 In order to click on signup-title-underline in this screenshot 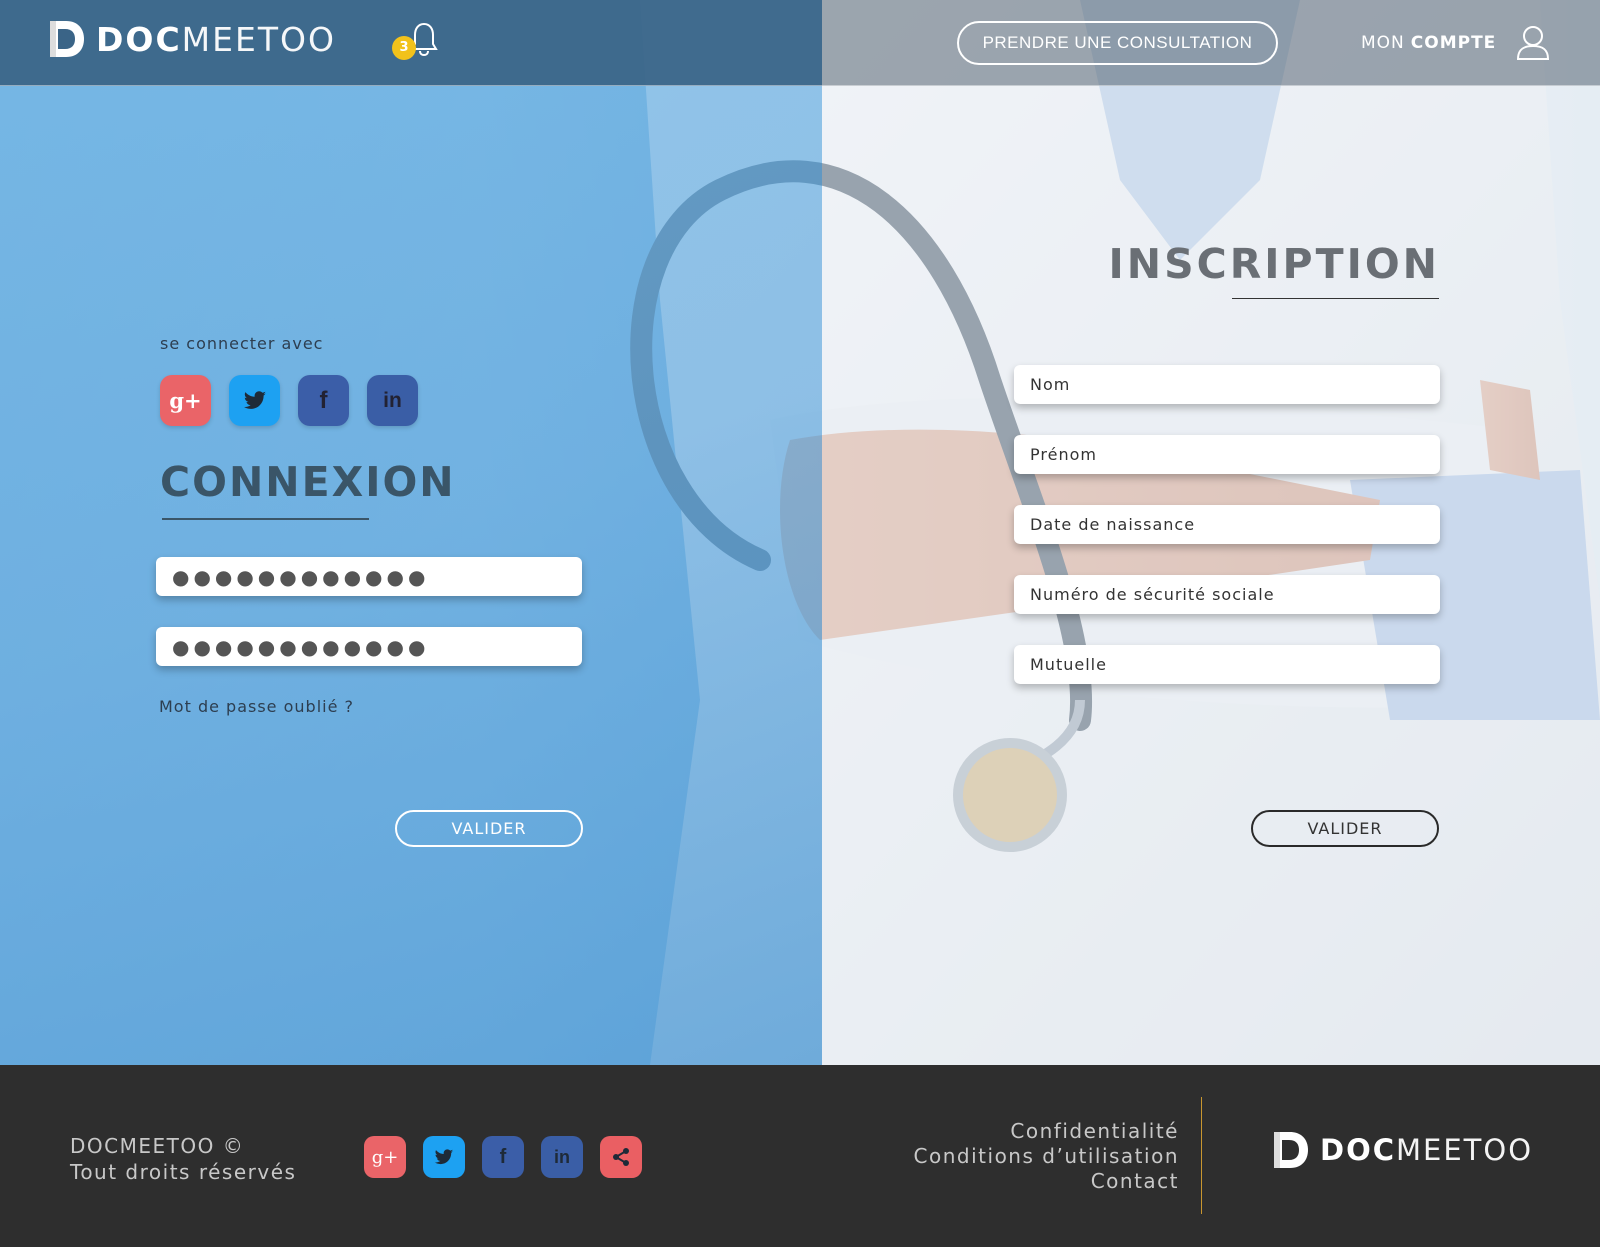, I will do `click(1335, 298)`.